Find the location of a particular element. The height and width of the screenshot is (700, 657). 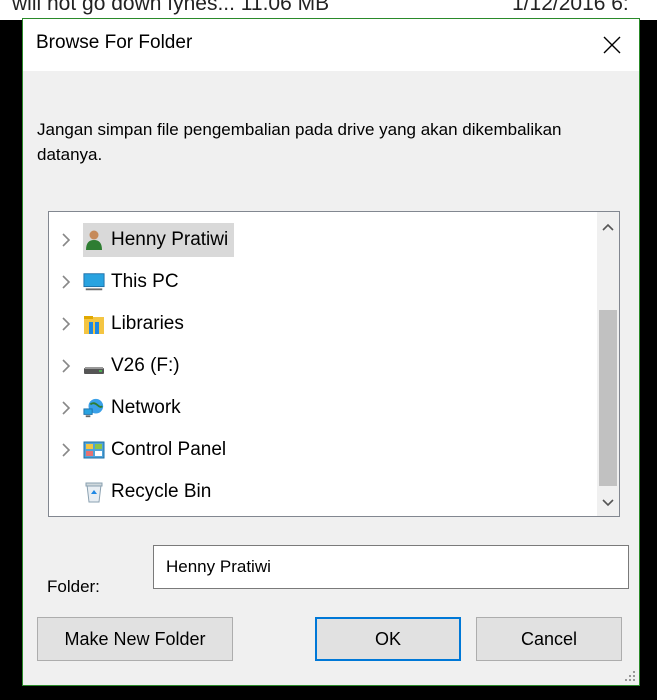

scroll-up-button is located at coordinates (608, 227).